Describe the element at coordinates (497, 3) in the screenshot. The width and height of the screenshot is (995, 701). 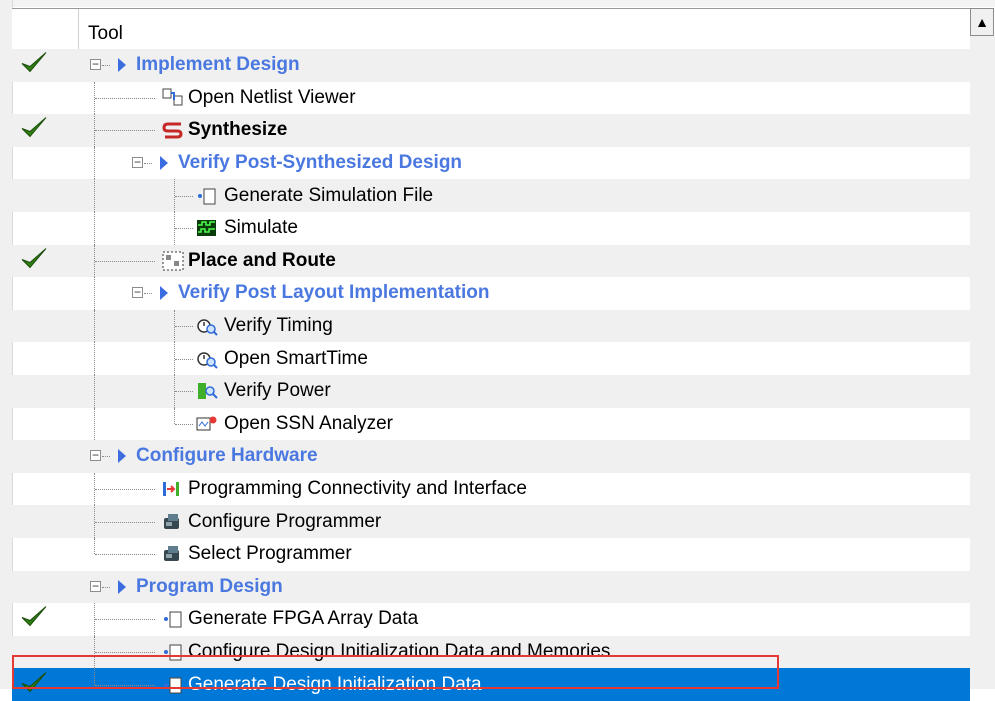
I see `window-top-edge` at that location.